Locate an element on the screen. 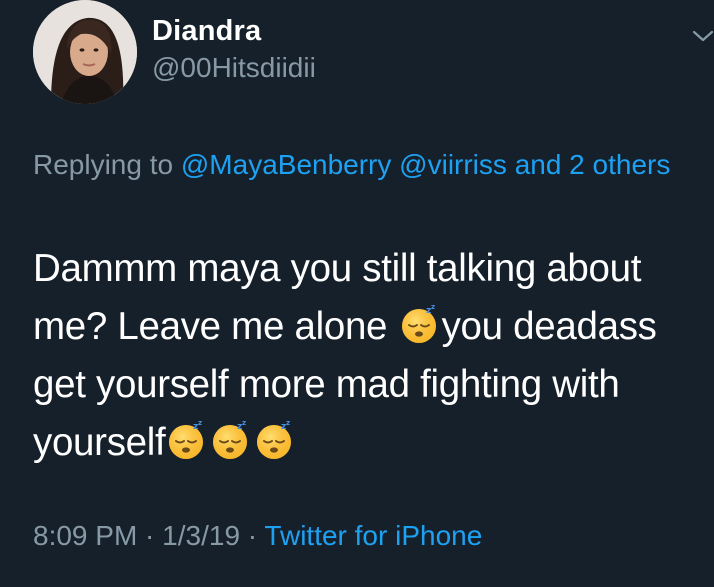  user-handle: @00Hitsdiidii is located at coordinates (234, 68).